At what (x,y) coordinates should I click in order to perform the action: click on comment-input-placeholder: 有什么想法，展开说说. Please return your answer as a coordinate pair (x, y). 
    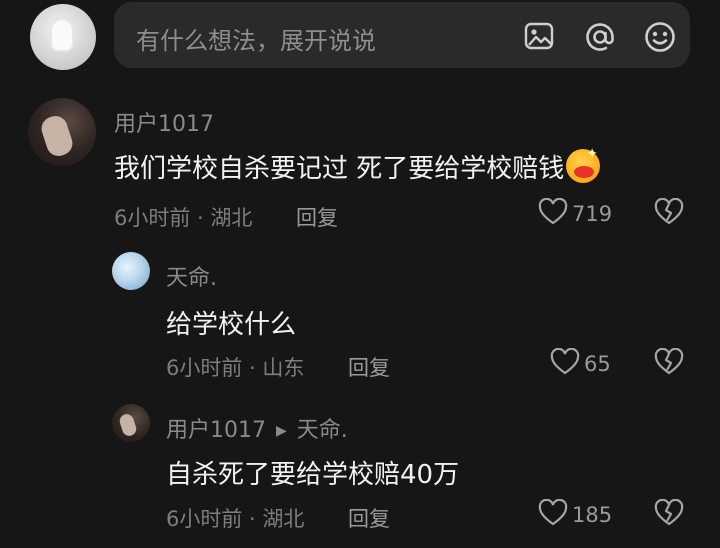
    Looking at the image, I should click on (256, 38).